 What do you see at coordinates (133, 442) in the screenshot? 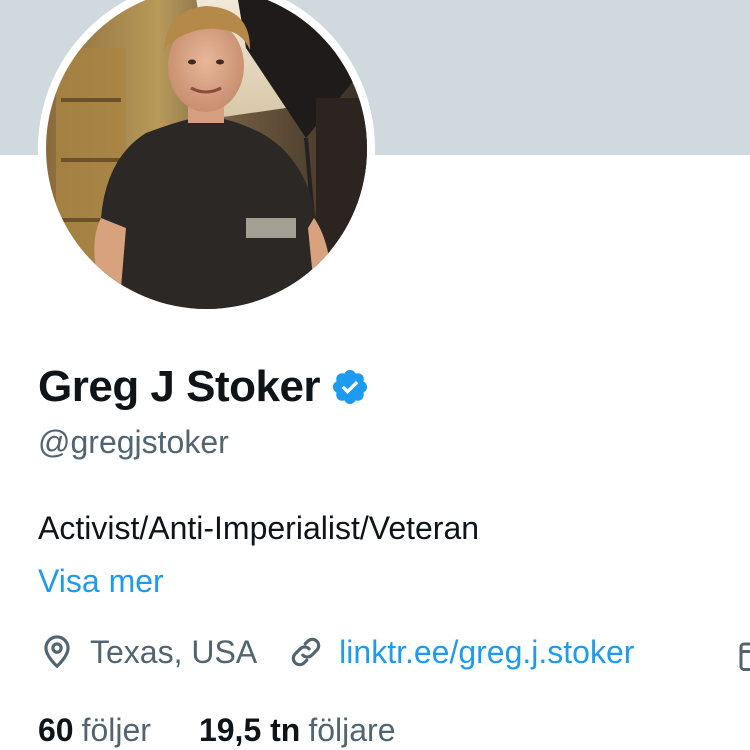
I see `profile-handle: @gregjstoker` at bounding box center [133, 442].